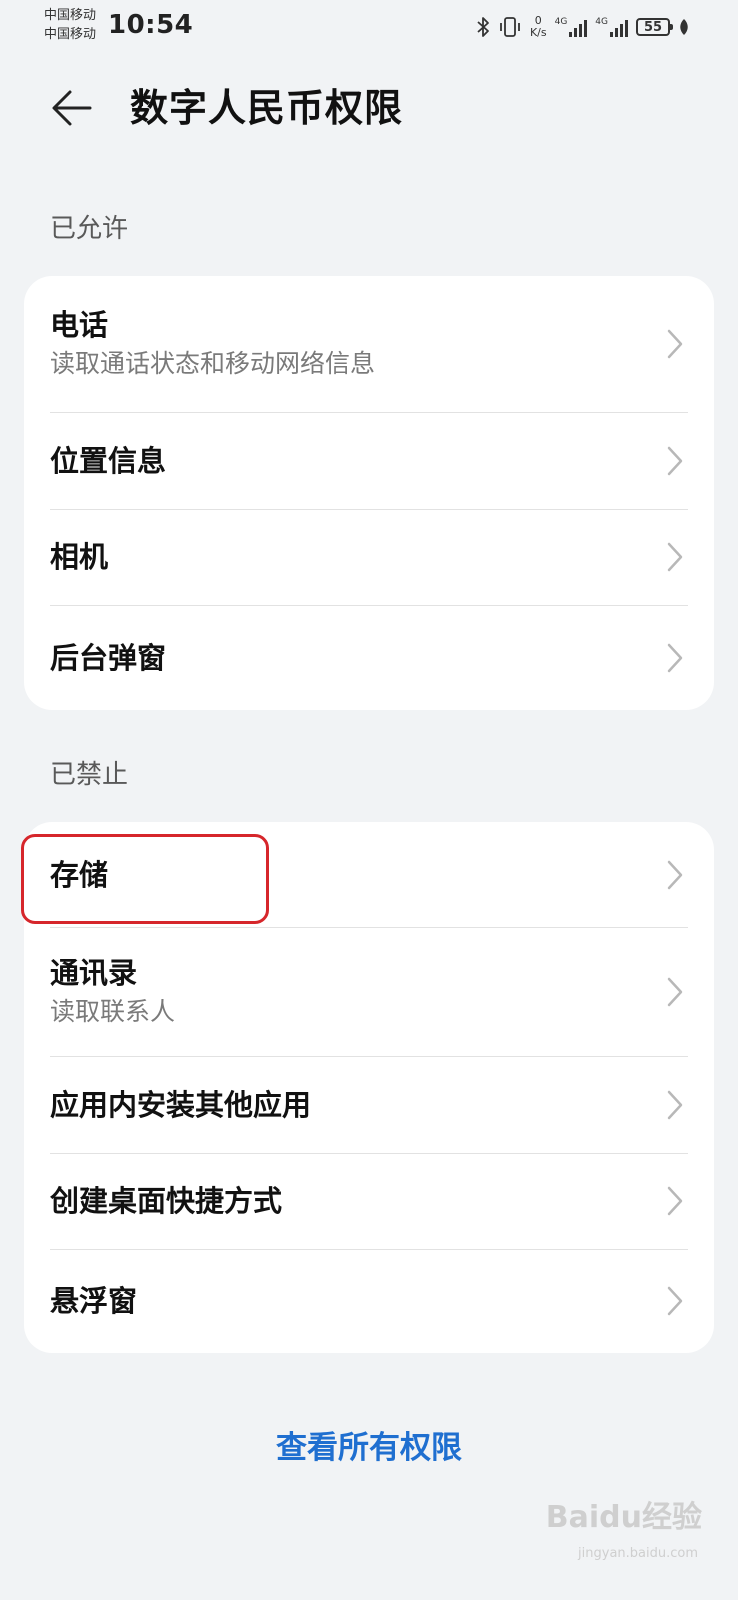 The height and width of the screenshot is (1600, 738). I want to click on permission-row-shortcut: 创建桌面快捷方式, so click(369, 1201).